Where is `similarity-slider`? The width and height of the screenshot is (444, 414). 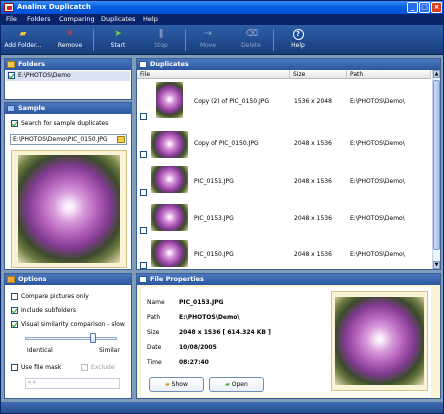 similarity-slider is located at coordinates (71, 338).